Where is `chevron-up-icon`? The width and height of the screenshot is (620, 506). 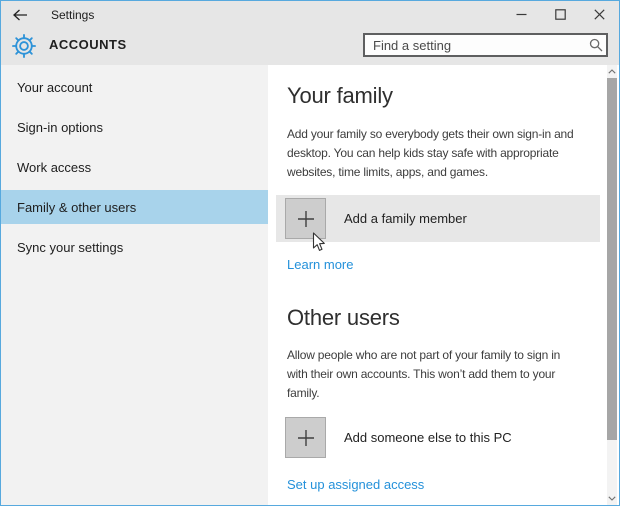
chevron-up-icon is located at coordinates (612, 71).